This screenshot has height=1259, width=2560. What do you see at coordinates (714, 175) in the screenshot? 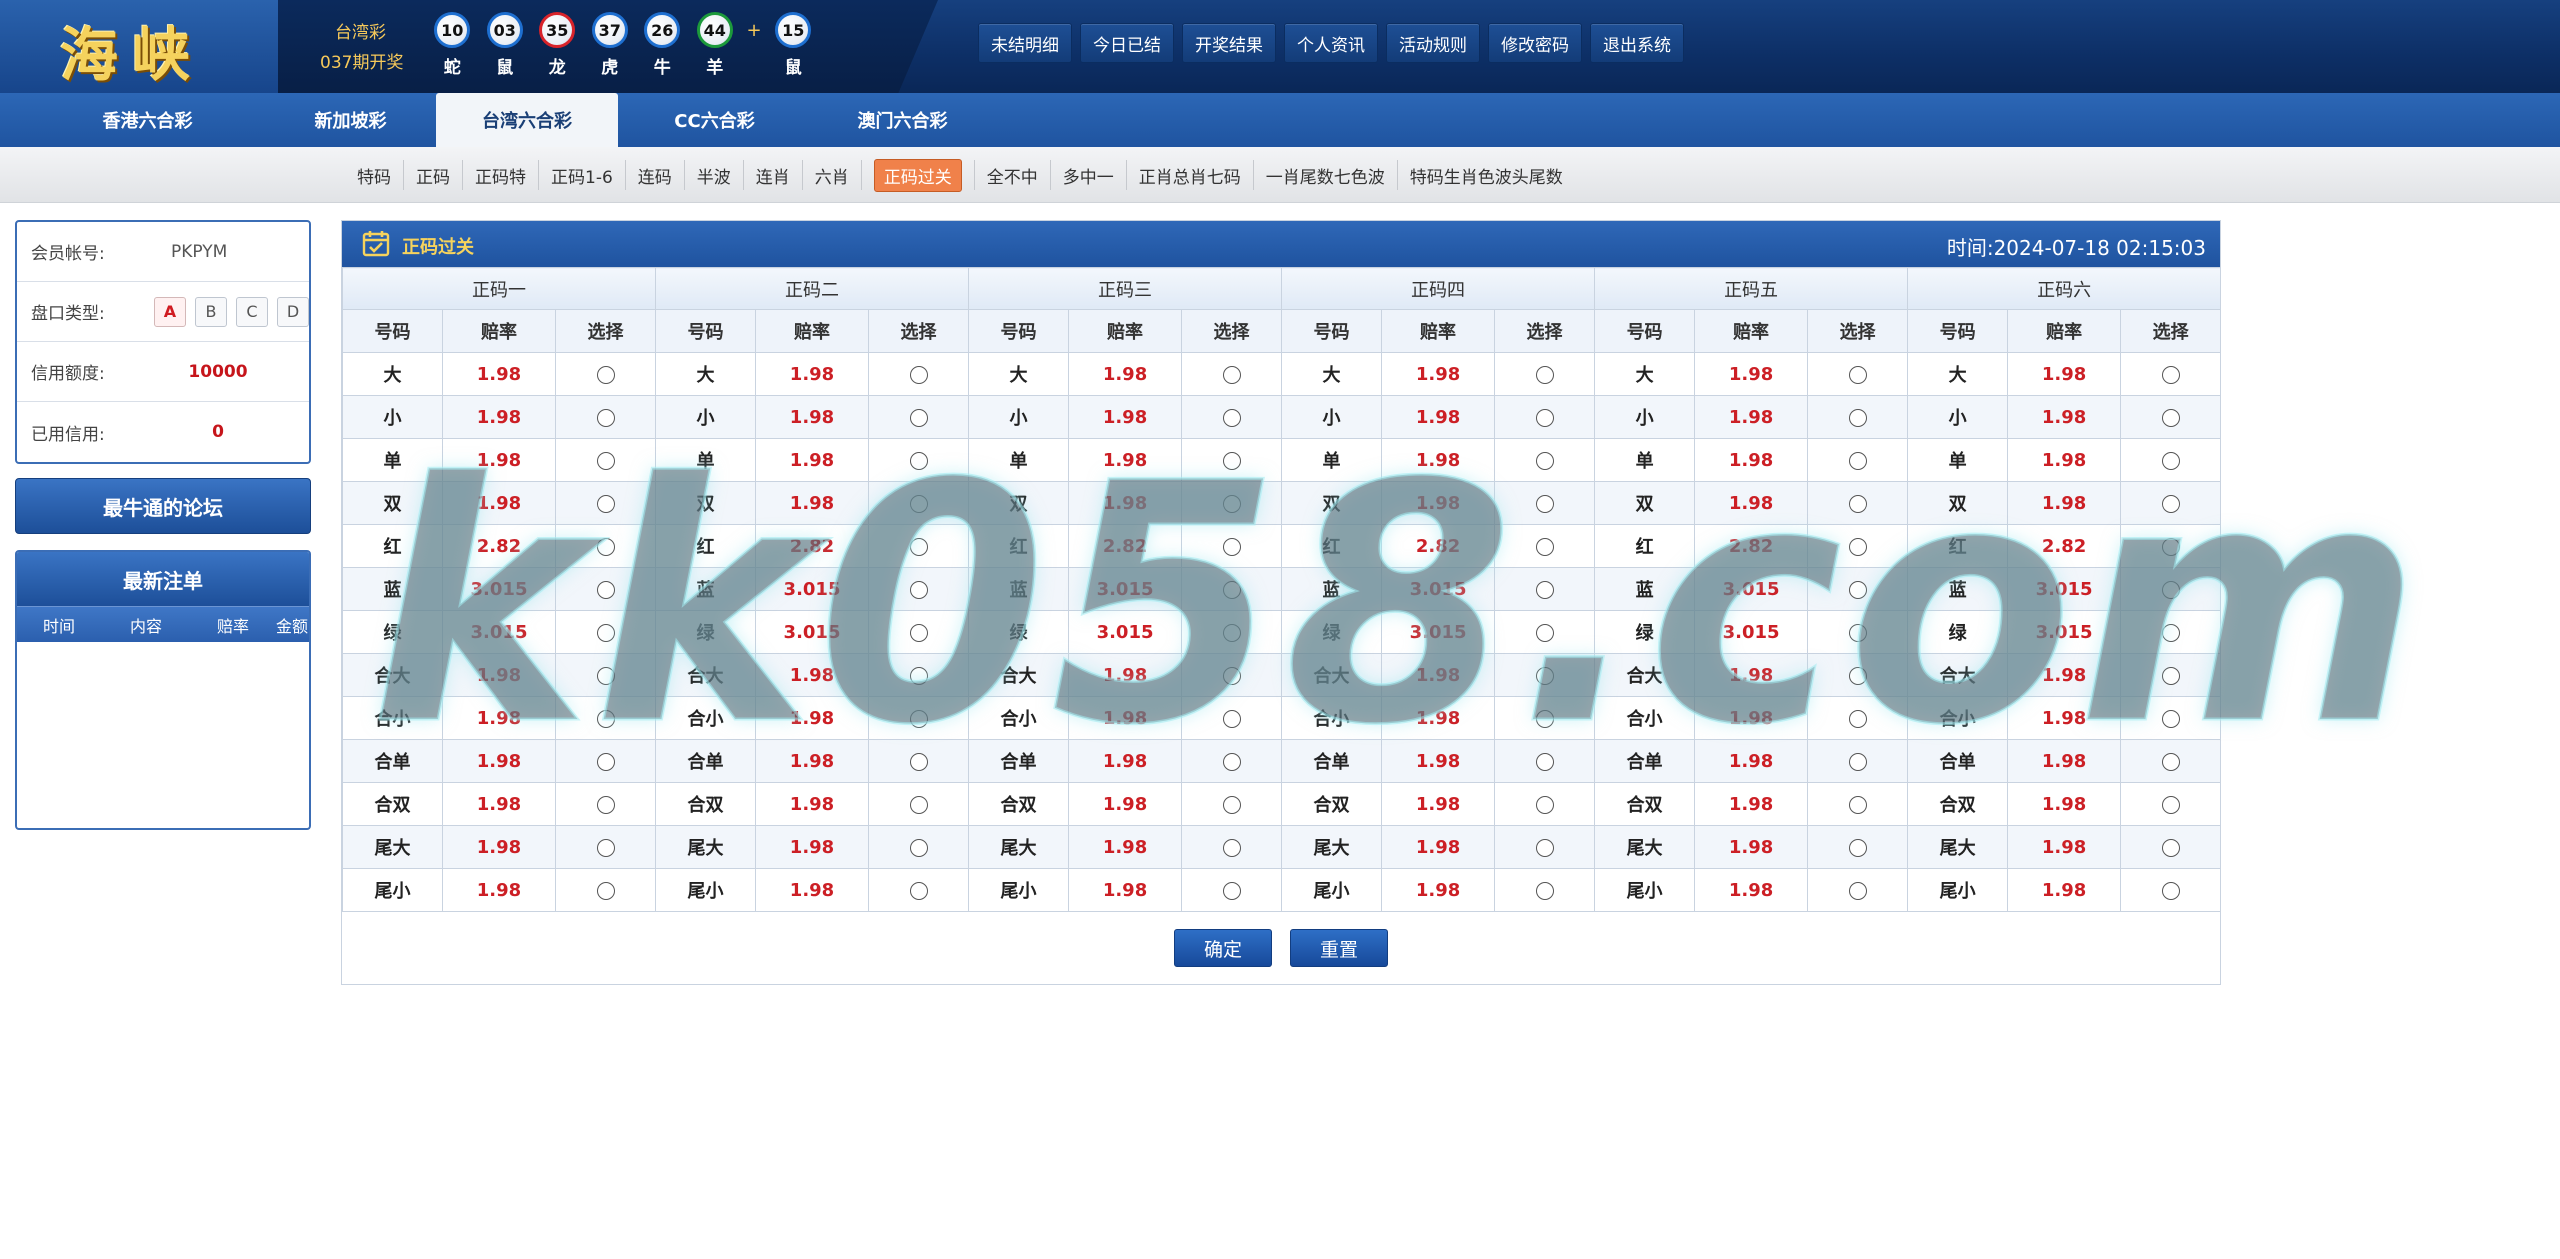
I see `bet-type-tab-6: 半波` at bounding box center [714, 175].